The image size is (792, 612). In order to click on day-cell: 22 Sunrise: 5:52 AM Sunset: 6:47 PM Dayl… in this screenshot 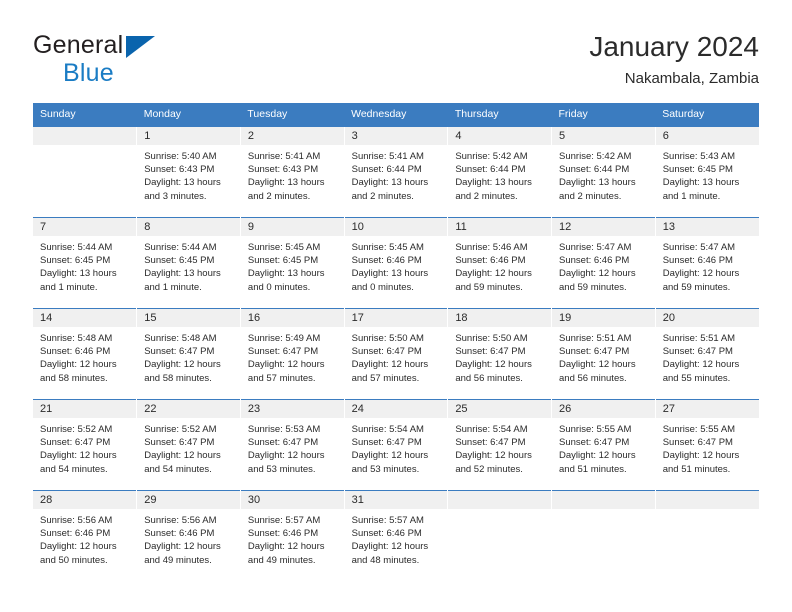, I will do `click(188, 445)`.